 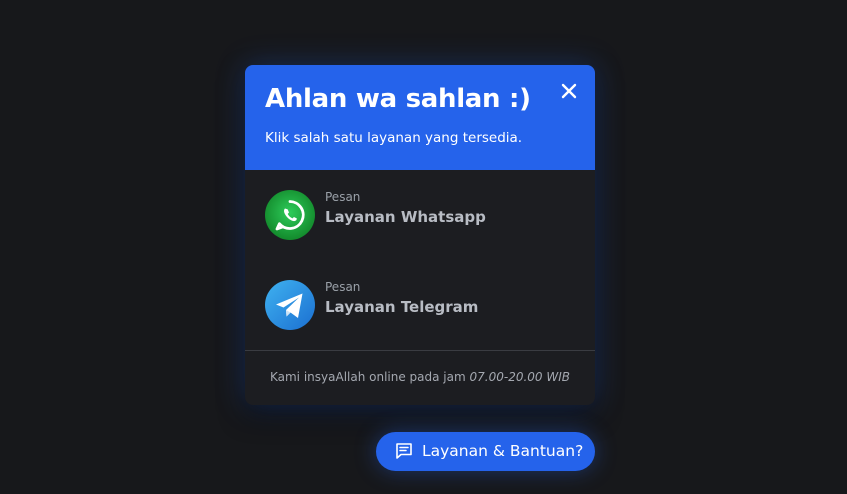 I want to click on contact-telegram-name: Layanan Telegram, so click(x=402, y=307).